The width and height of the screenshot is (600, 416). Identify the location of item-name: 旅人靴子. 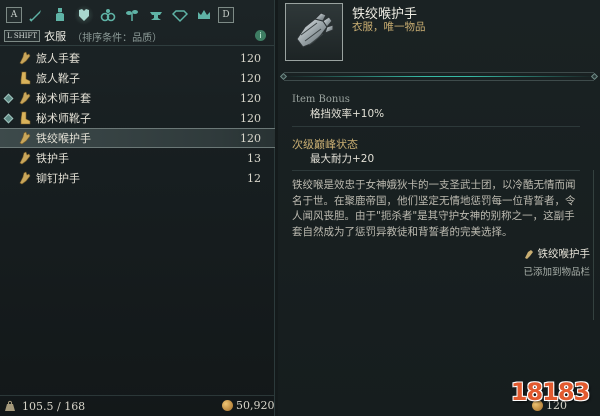
(58, 78).